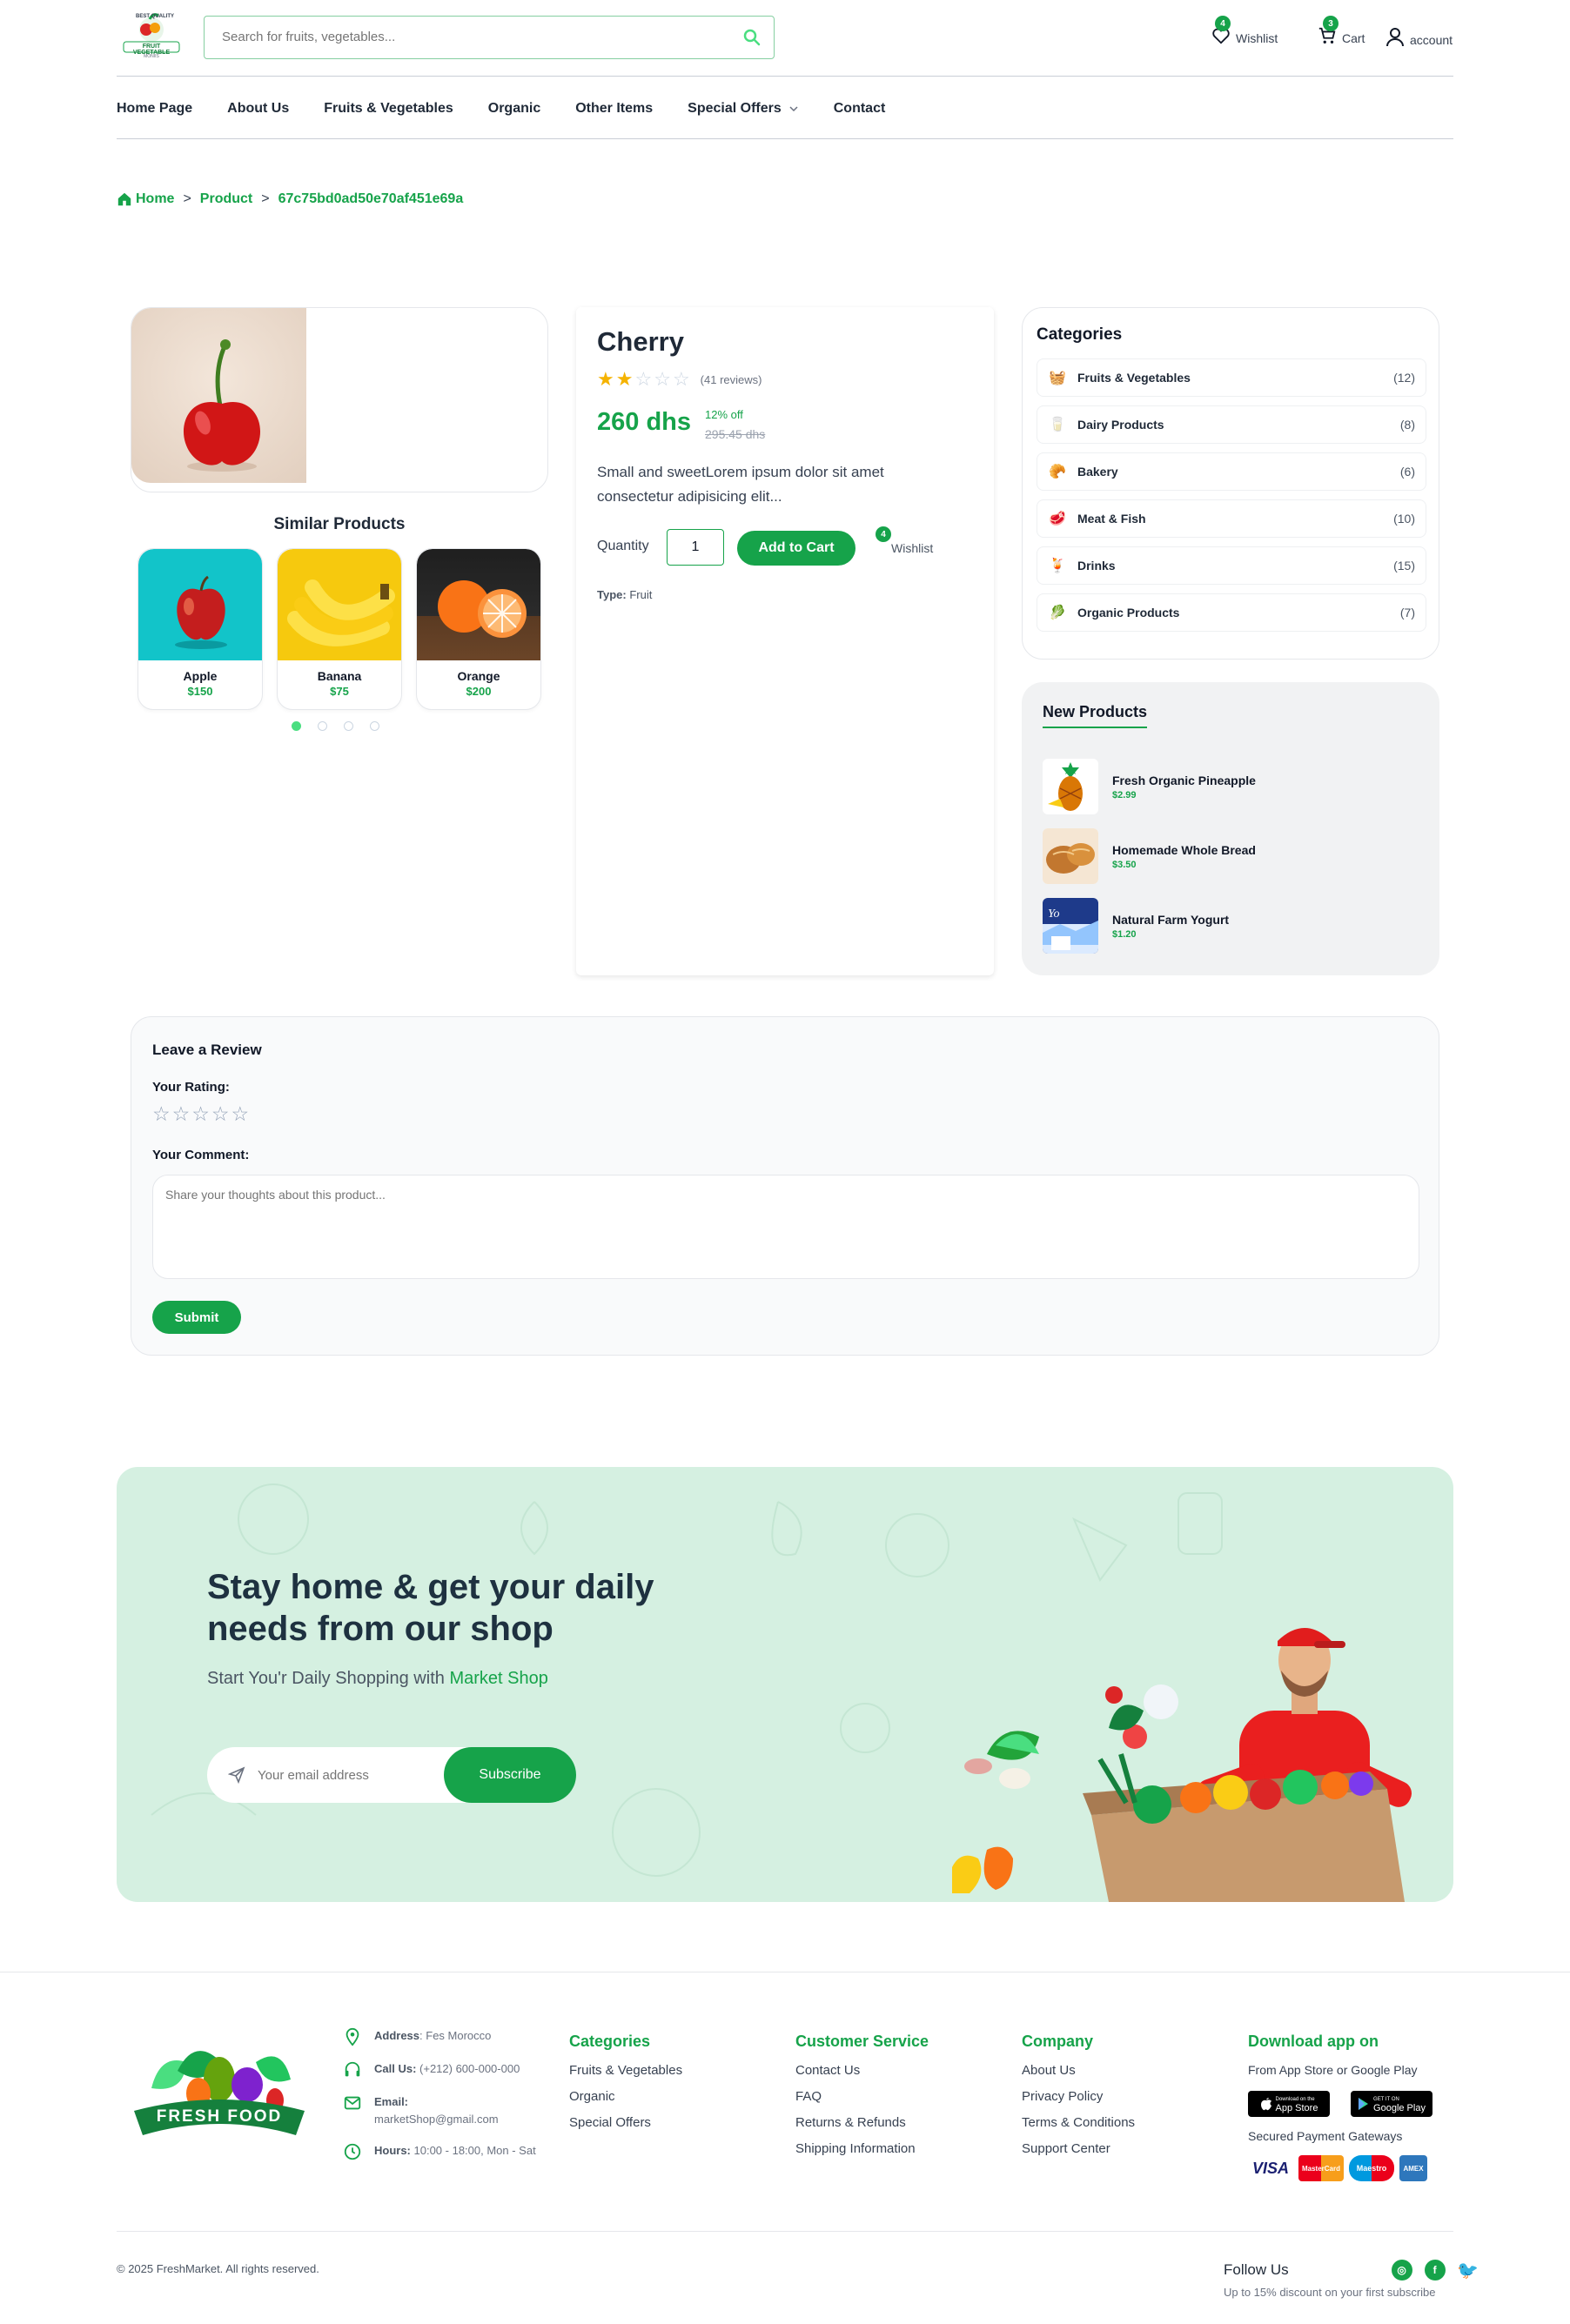  I want to click on old-price: 295.45 dhs, so click(735, 434).